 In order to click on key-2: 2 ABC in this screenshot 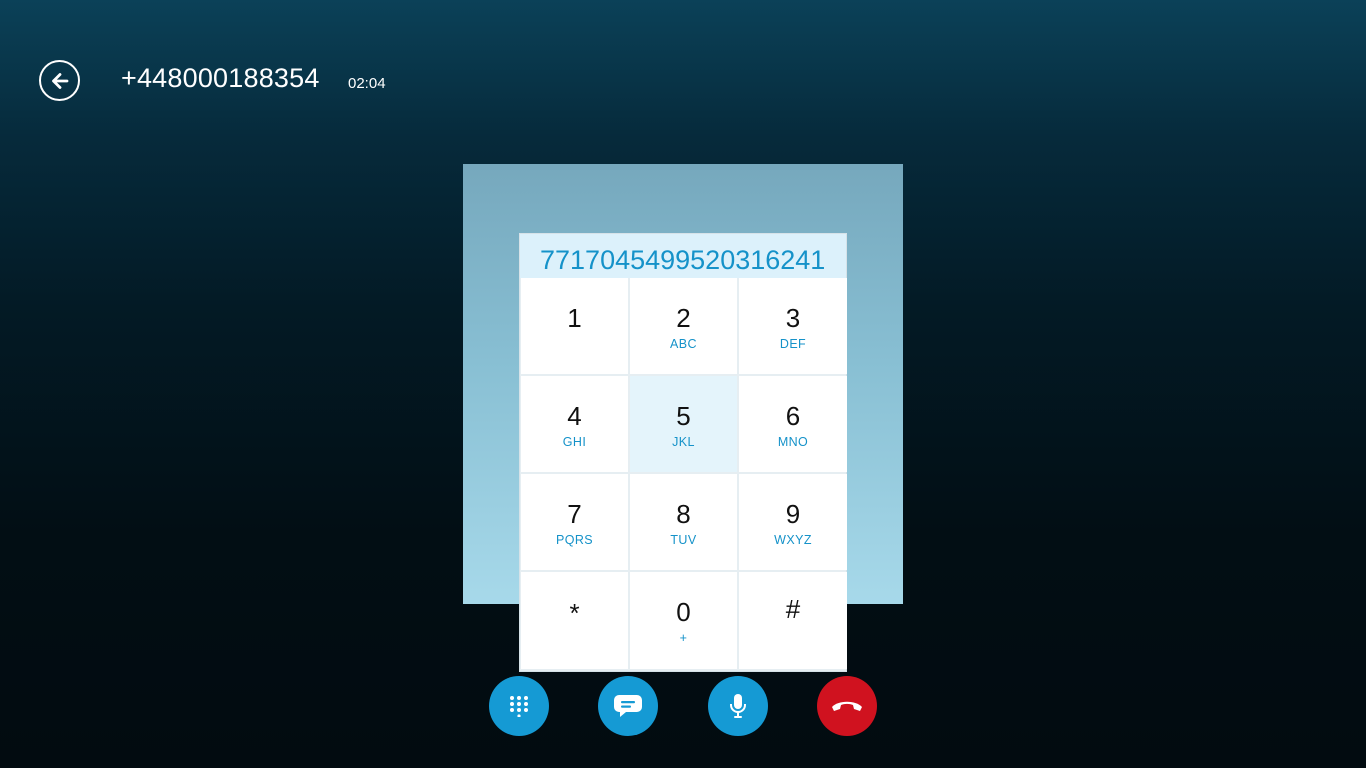, I will do `click(683, 326)`.